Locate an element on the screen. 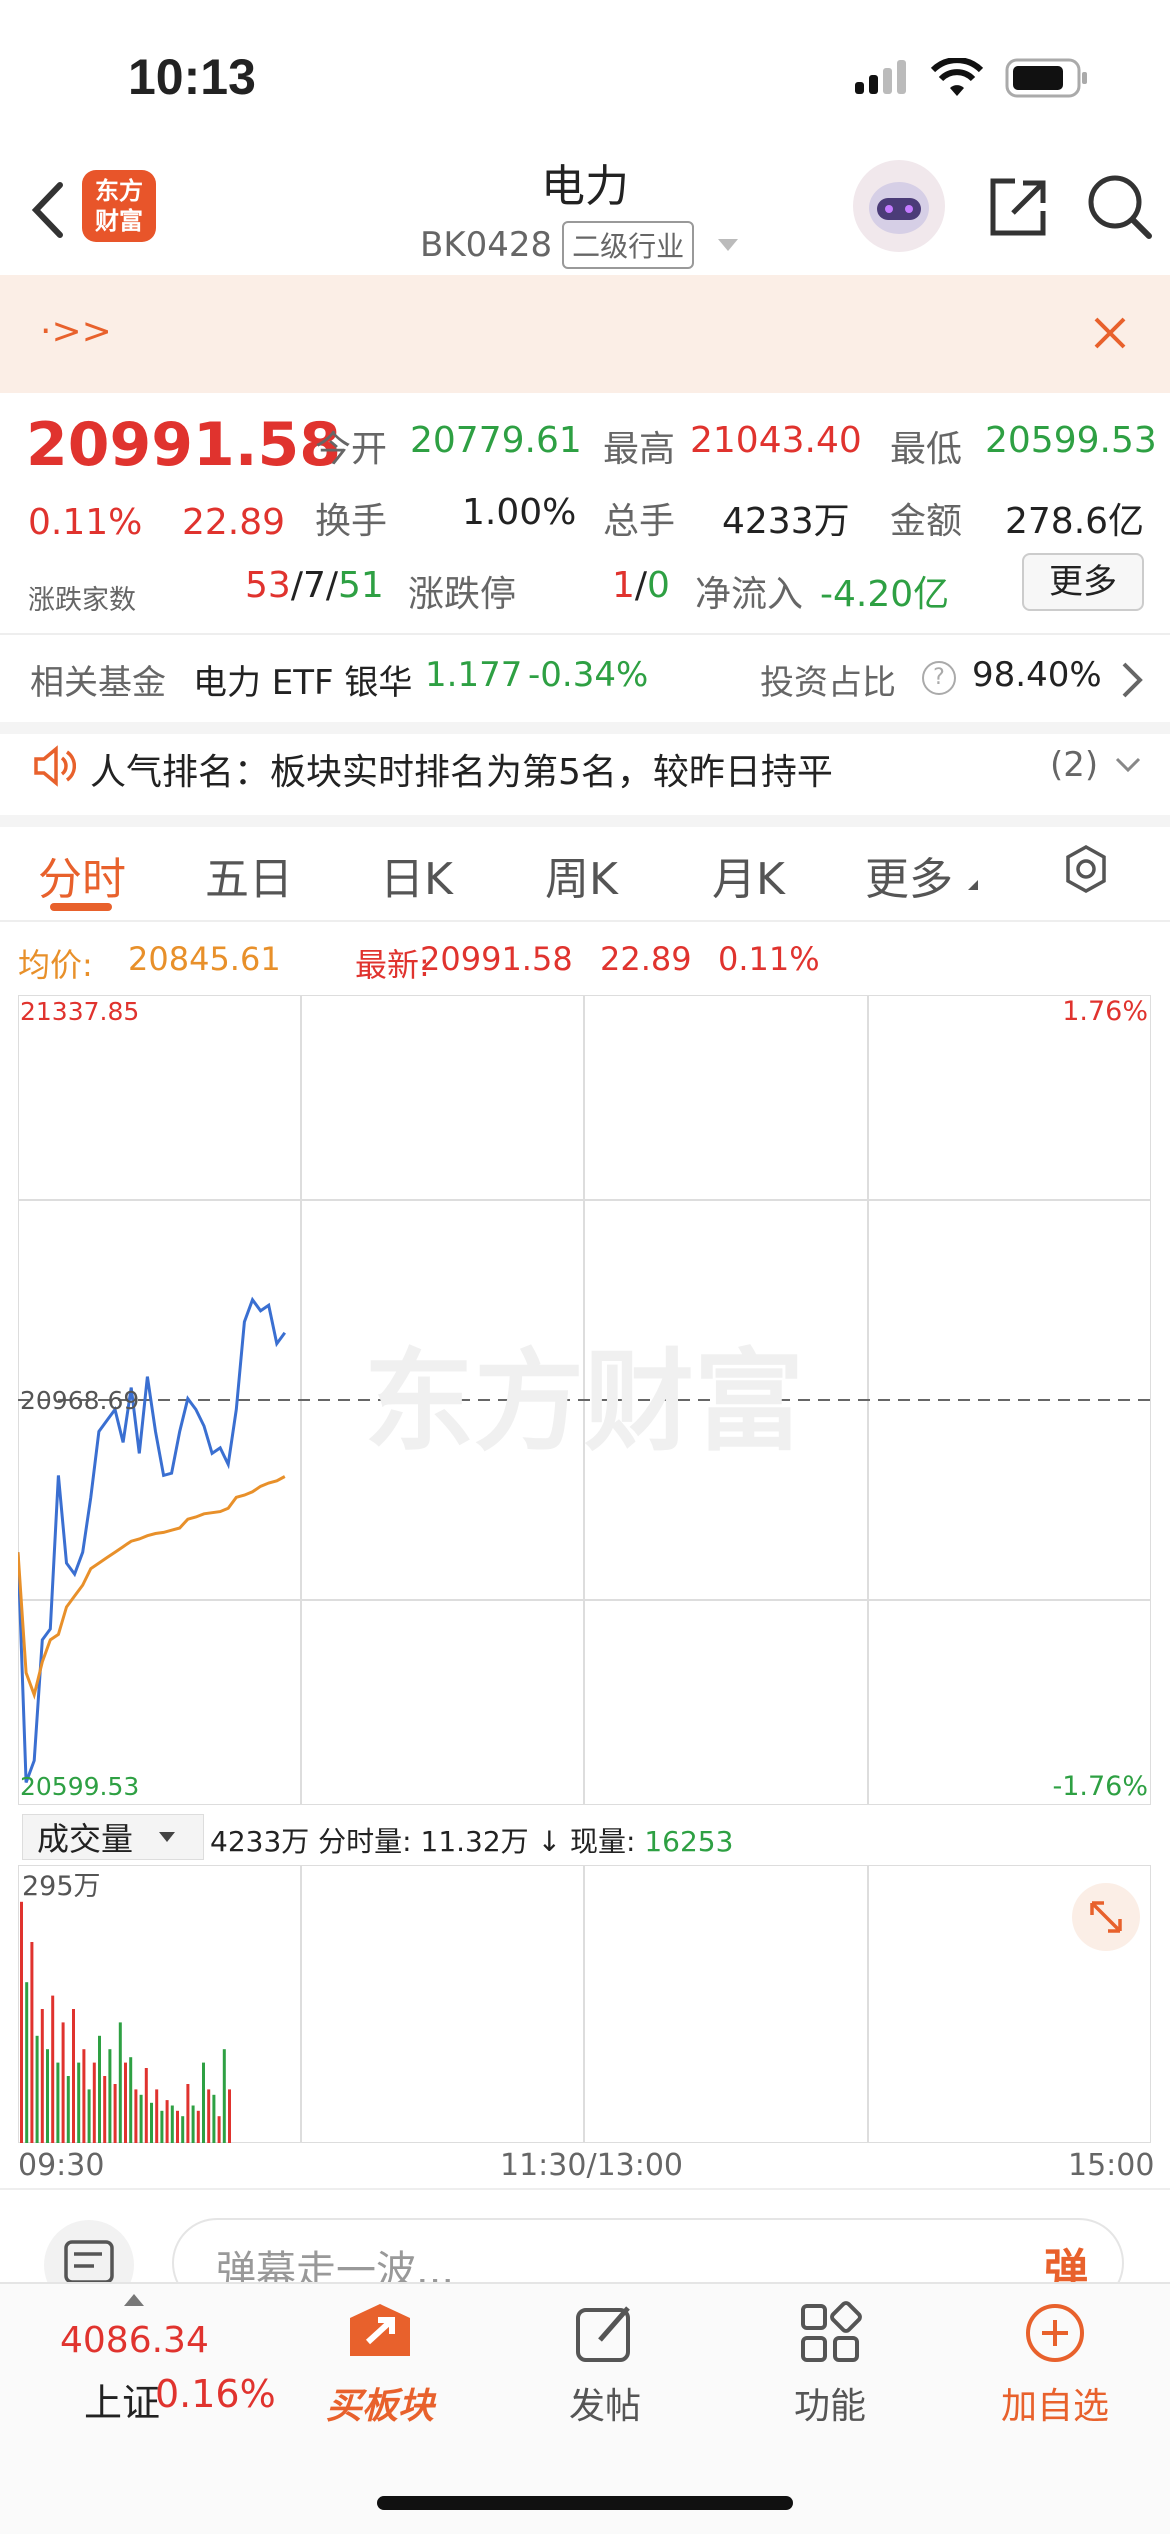 The width and height of the screenshot is (1170, 2534). status-time: 10:13 is located at coordinates (192, 77).